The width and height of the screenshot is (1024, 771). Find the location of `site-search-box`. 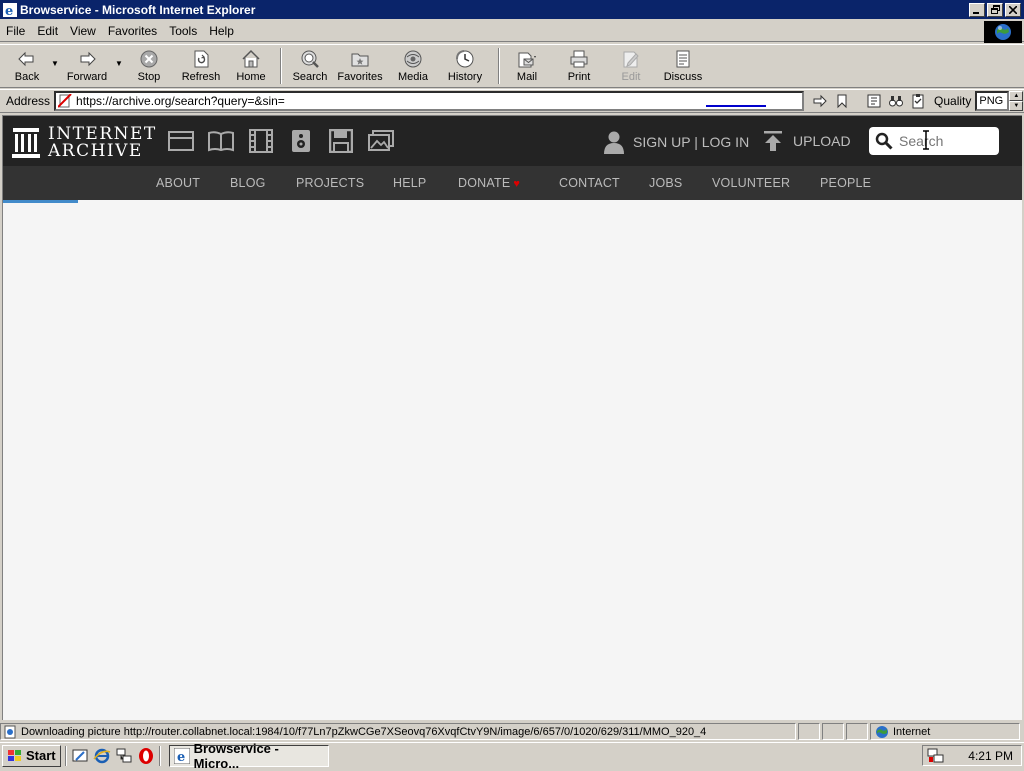

site-search-box is located at coordinates (934, 141).